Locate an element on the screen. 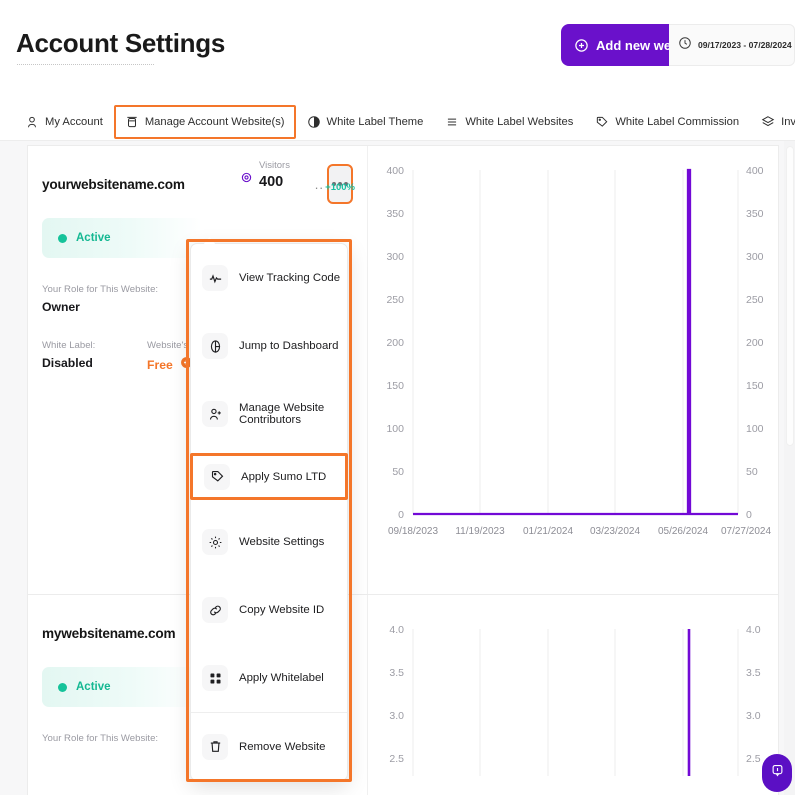 The width and height of the screenshot is (795, 795). menu-item-label: Remove Website is located at coordinates (282, 746).